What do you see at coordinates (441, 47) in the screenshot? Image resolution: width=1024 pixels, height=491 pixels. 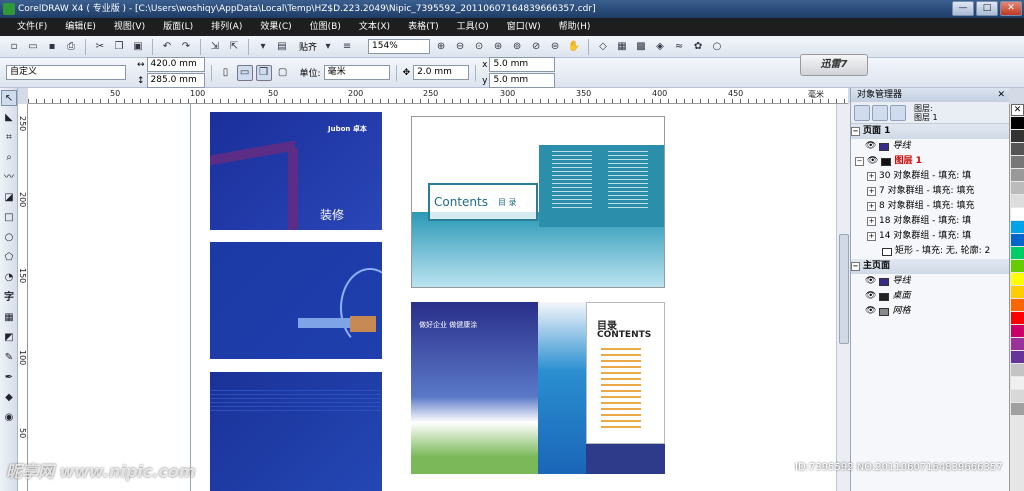 I see `zoom-in-icon: ⊕` at bounding box center [441, 47].